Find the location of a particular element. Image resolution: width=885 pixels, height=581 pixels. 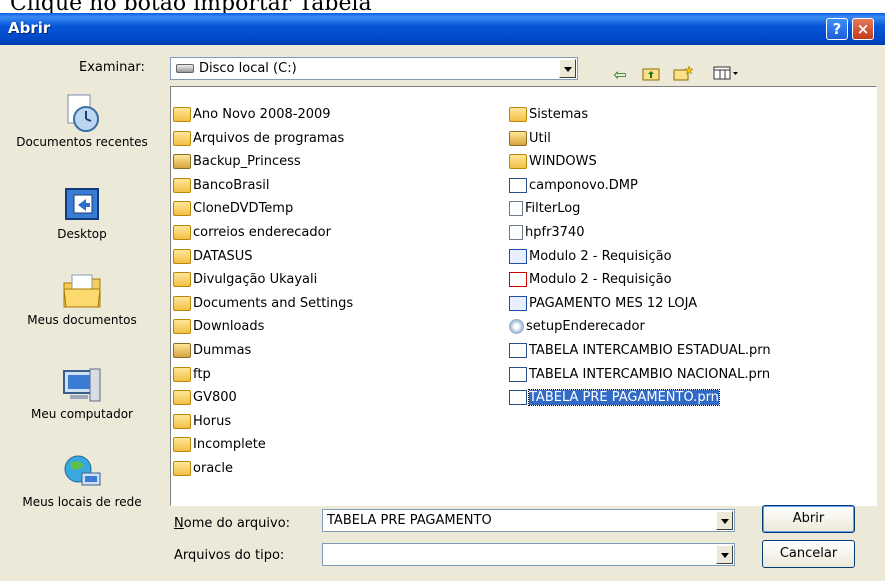

title-bar: Abrir ? × is located at coordinates (442, 29).